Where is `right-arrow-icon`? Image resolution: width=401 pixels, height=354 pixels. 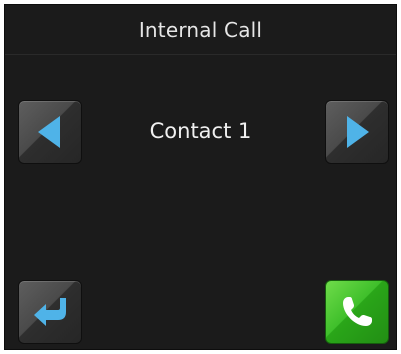
right-arrow-icon is located at coordinates (358, 132).